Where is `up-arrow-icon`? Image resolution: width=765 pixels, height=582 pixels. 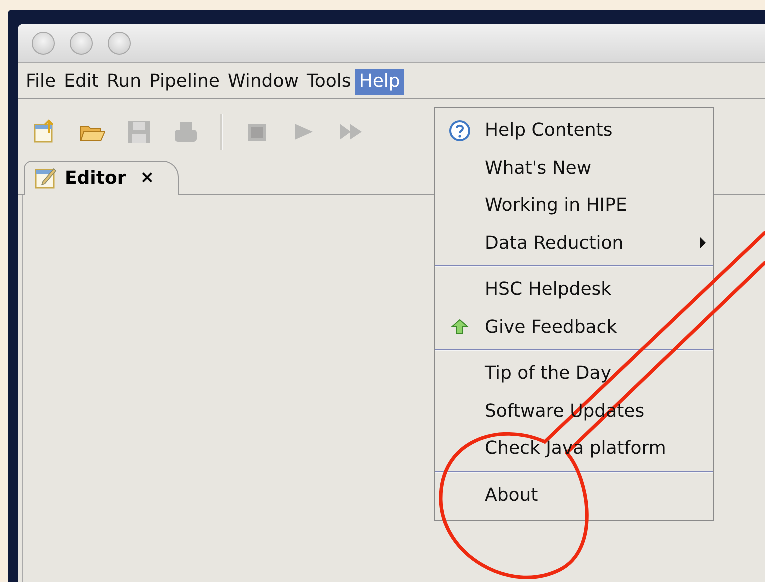 up-arrow-icon is located at coordinates (460, 327).